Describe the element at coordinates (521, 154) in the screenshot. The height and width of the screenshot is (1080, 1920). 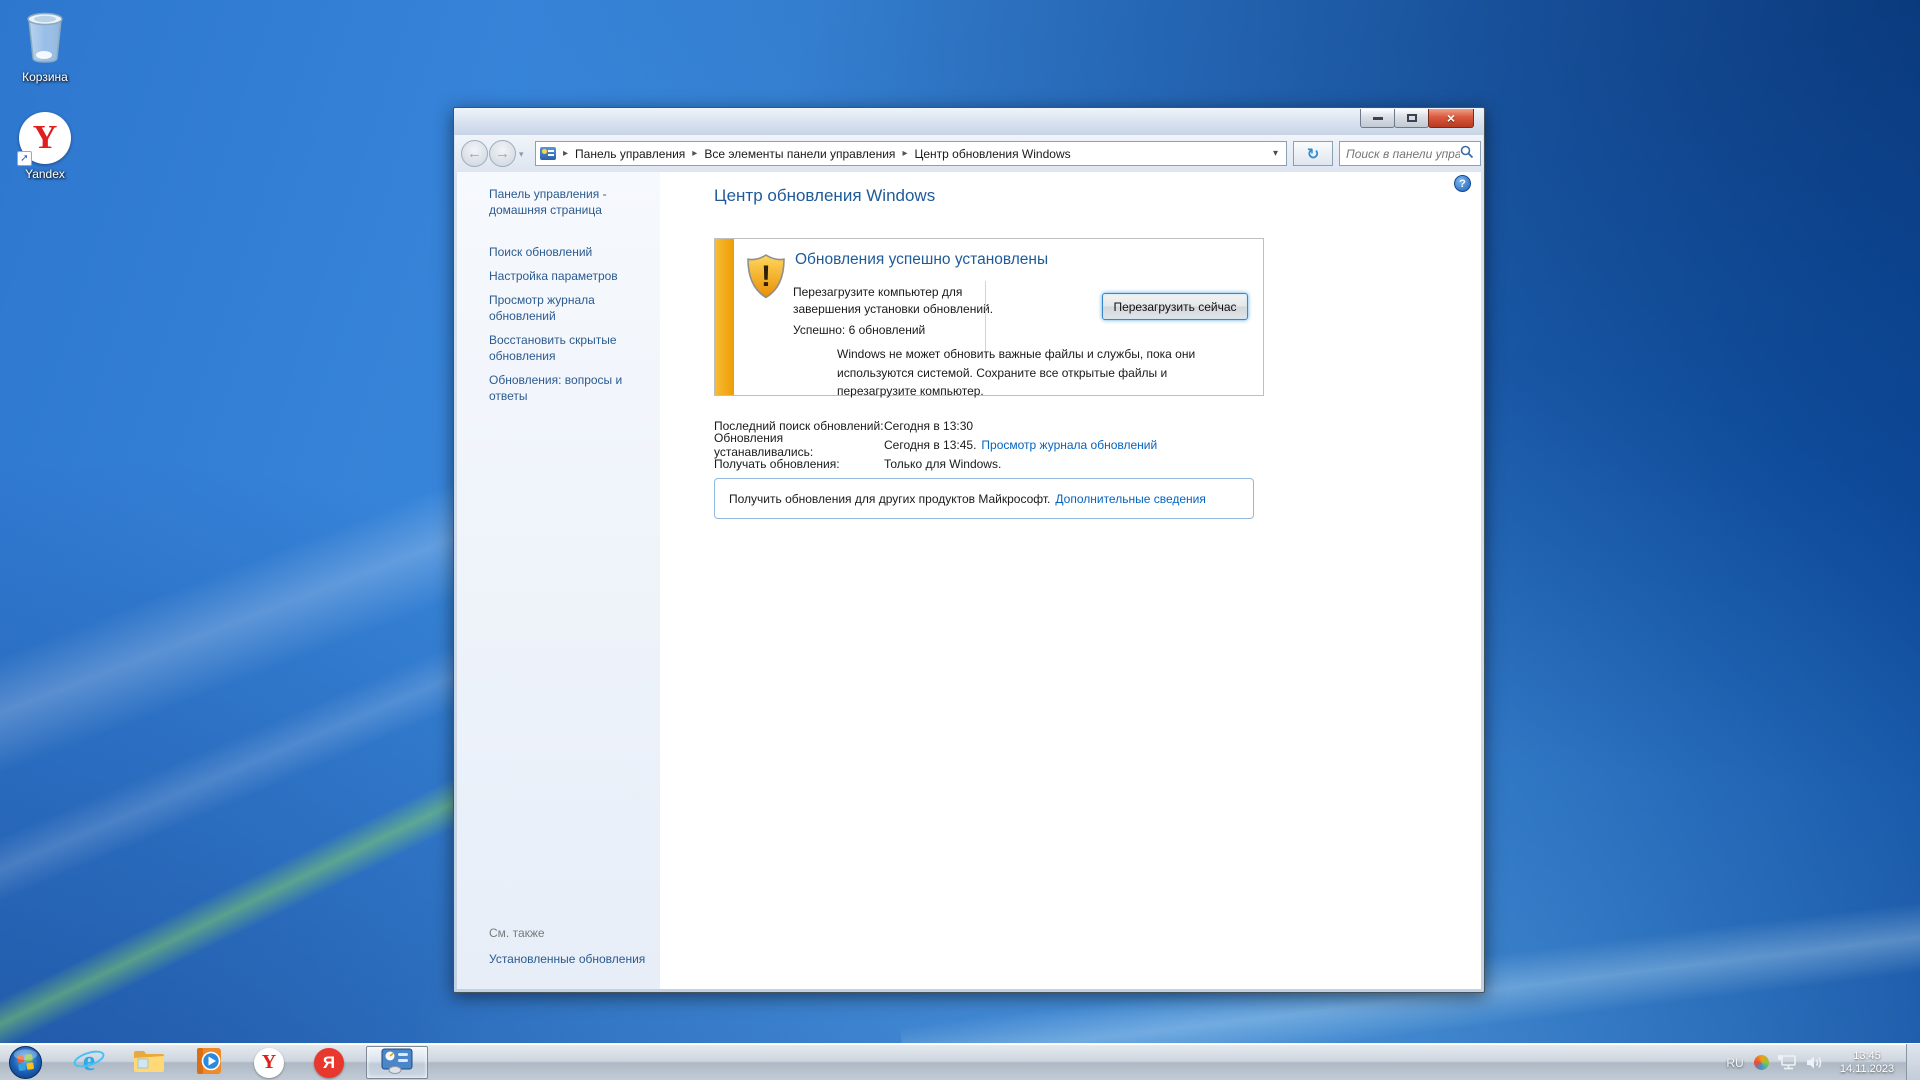
I see `recent-pages-dropdown: ▾` at that location.